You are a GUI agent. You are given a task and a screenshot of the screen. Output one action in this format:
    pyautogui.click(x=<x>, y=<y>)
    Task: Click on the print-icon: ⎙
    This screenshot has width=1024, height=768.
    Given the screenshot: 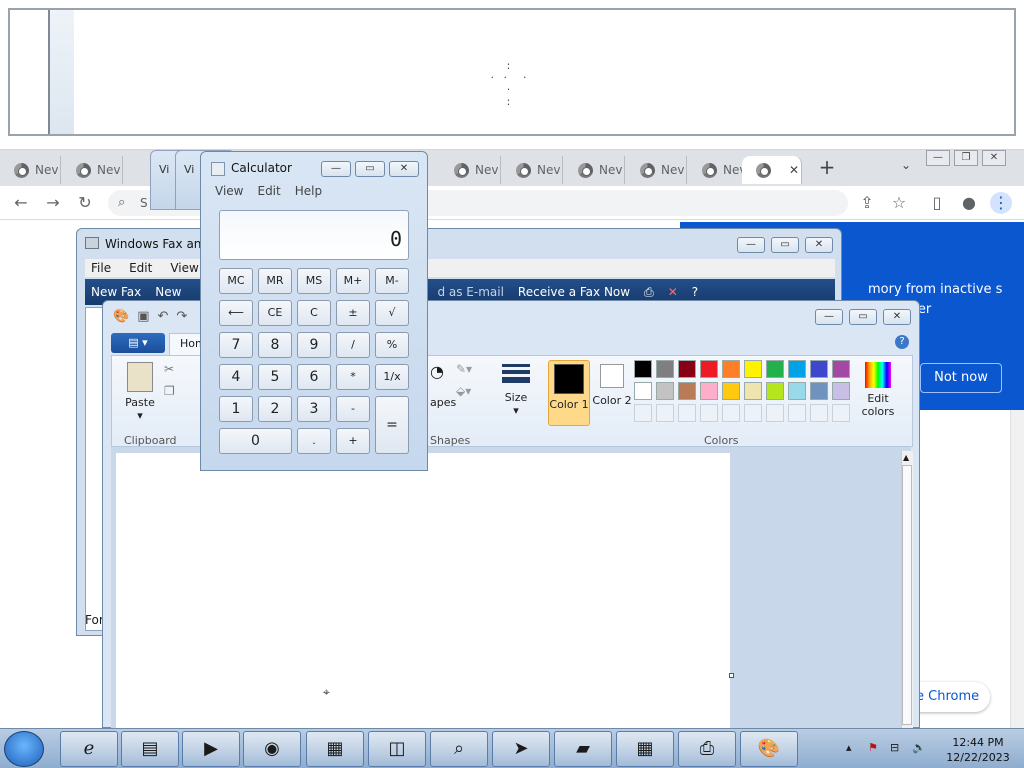 What is the action you would take?
    pyautogui.click(x=649, y=292)
    